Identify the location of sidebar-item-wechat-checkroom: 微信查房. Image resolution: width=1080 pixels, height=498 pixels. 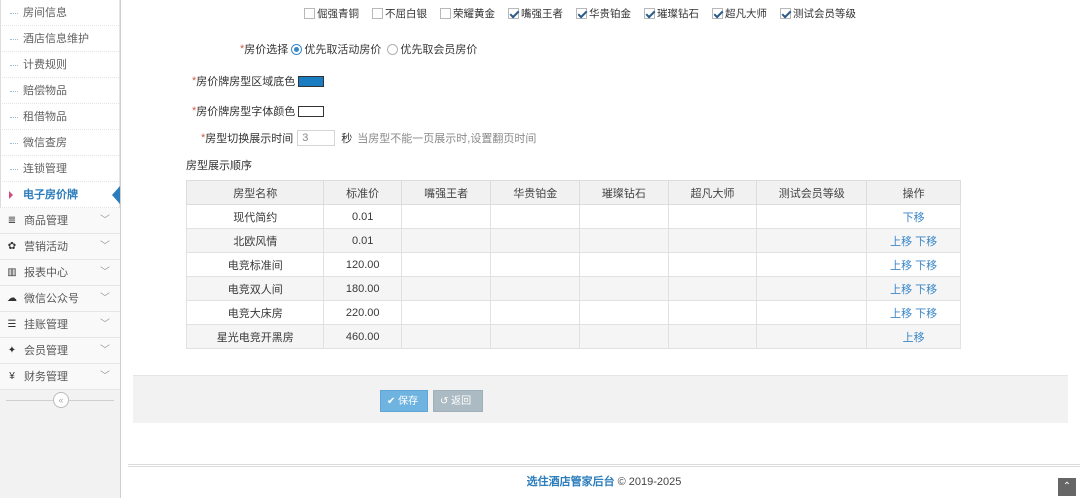
(59, 143).